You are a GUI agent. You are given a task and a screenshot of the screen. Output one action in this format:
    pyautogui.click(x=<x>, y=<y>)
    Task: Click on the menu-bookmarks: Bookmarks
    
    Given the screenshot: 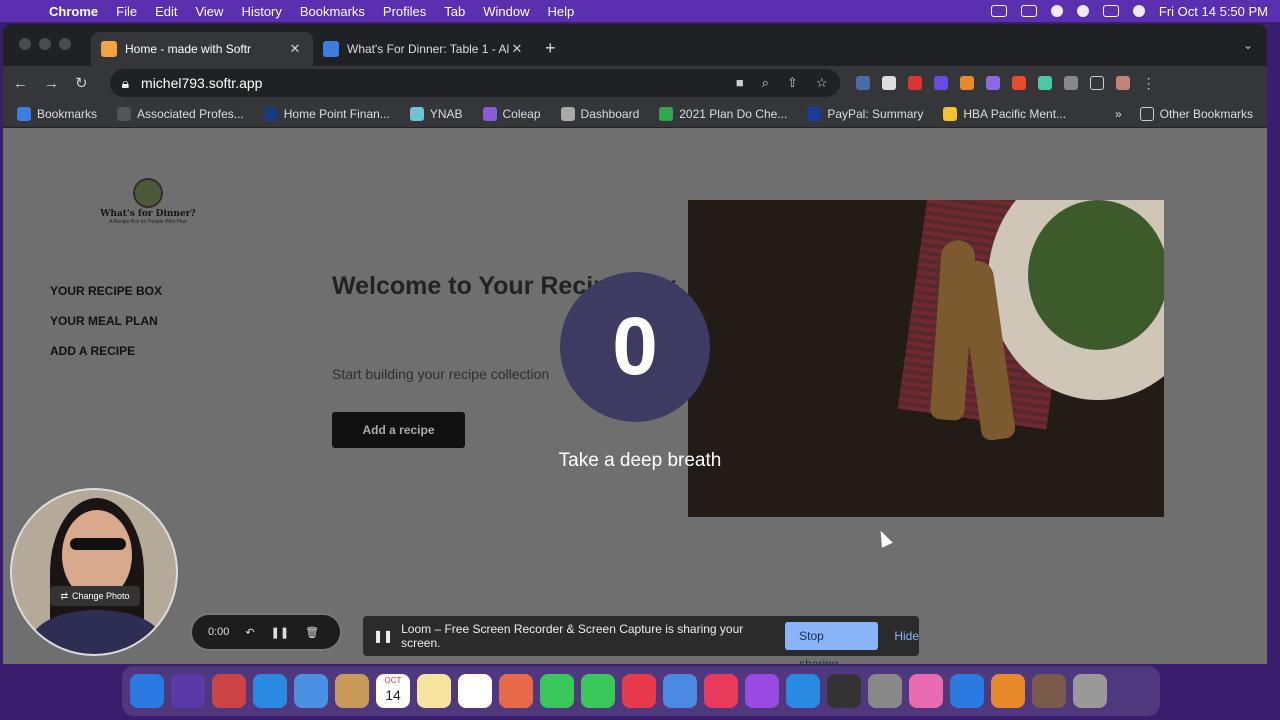 What is the action you would take?
    pyautogui.click(x=332, y=11)
    